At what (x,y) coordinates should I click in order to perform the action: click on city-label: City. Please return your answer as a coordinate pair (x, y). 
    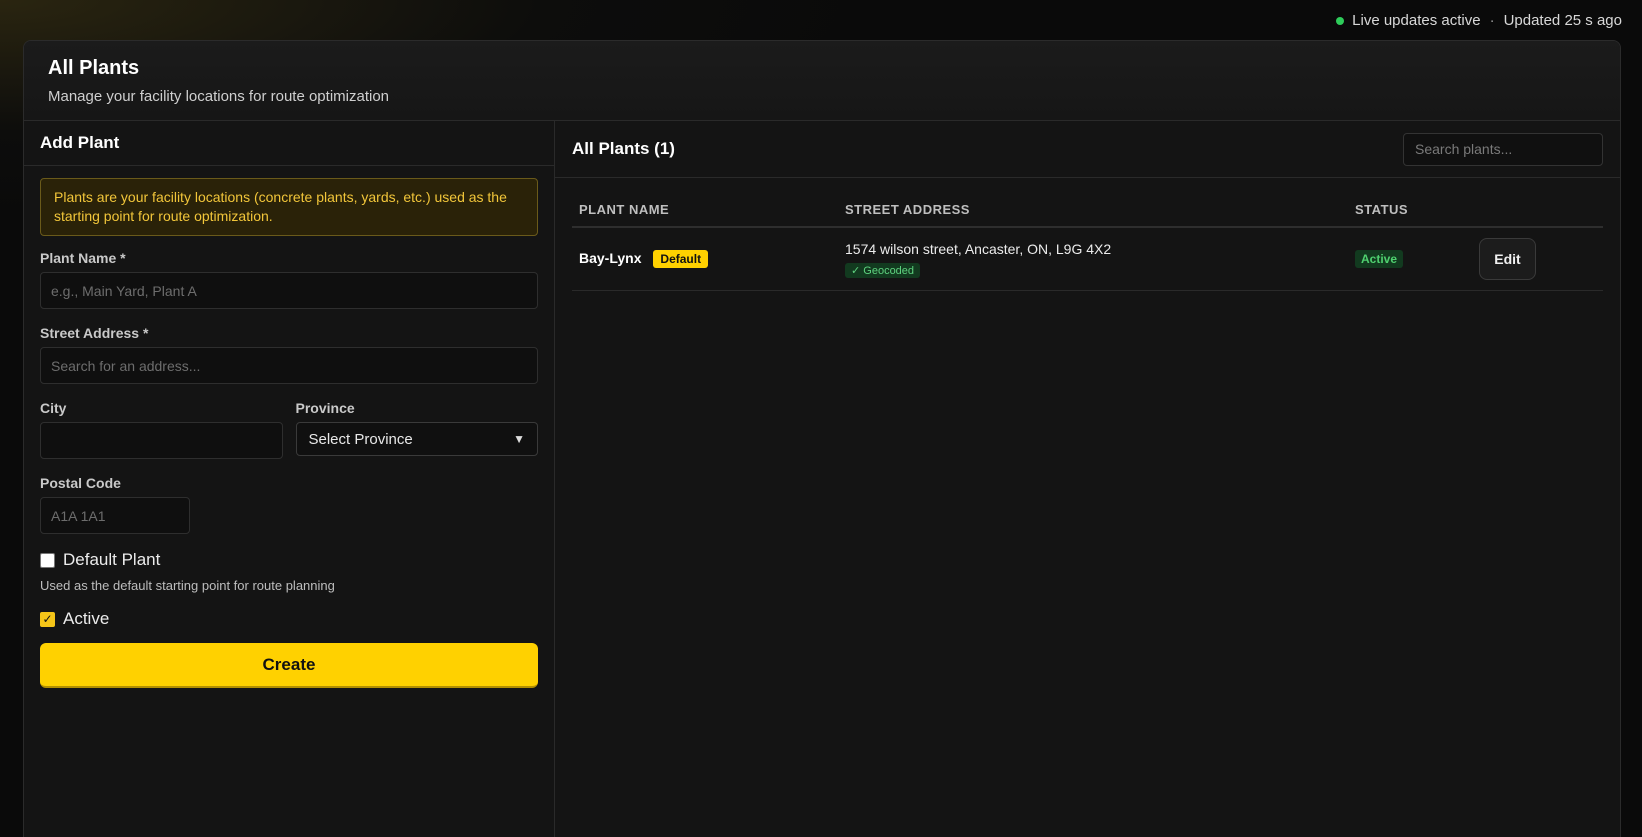
    Looking at the image, I should click on (53, 408).